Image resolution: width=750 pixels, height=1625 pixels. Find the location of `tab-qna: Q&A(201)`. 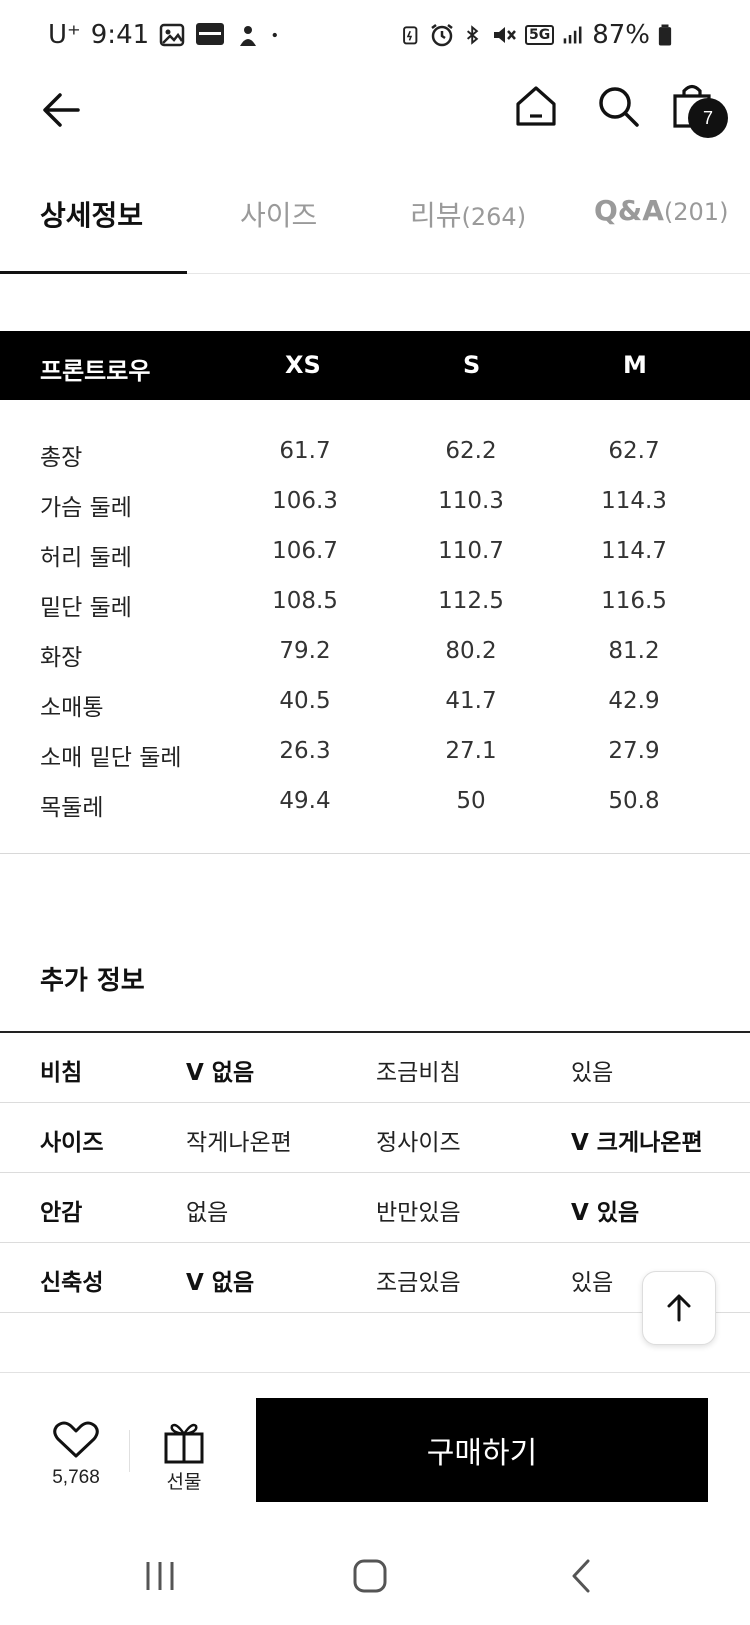

tab-qna: Q&A(201) is located at coordinates (661, 210).